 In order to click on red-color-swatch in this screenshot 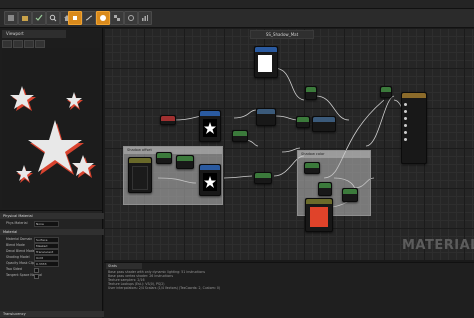, I will do `click(319, 217)`.